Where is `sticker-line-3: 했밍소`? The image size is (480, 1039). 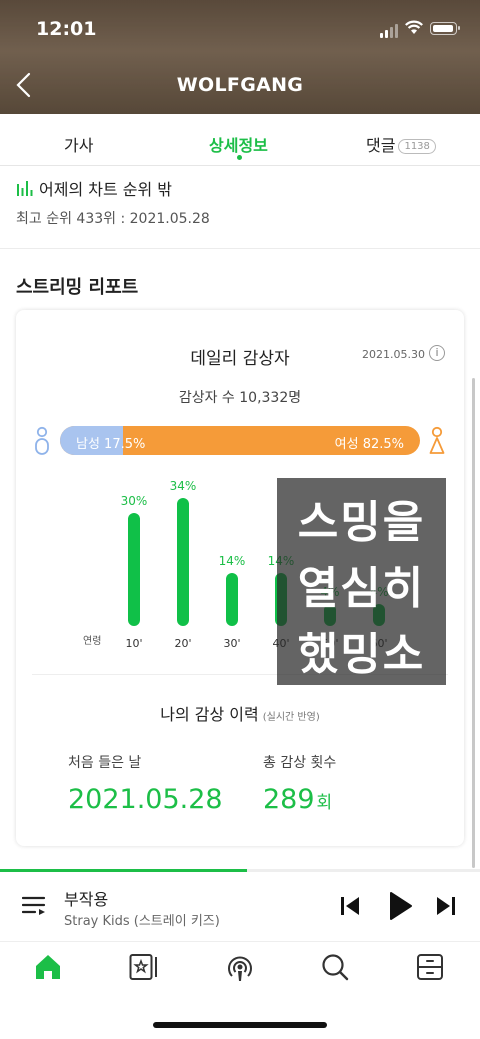
sticker-line-3: 했밍소 is located at coordinates (361, 654).